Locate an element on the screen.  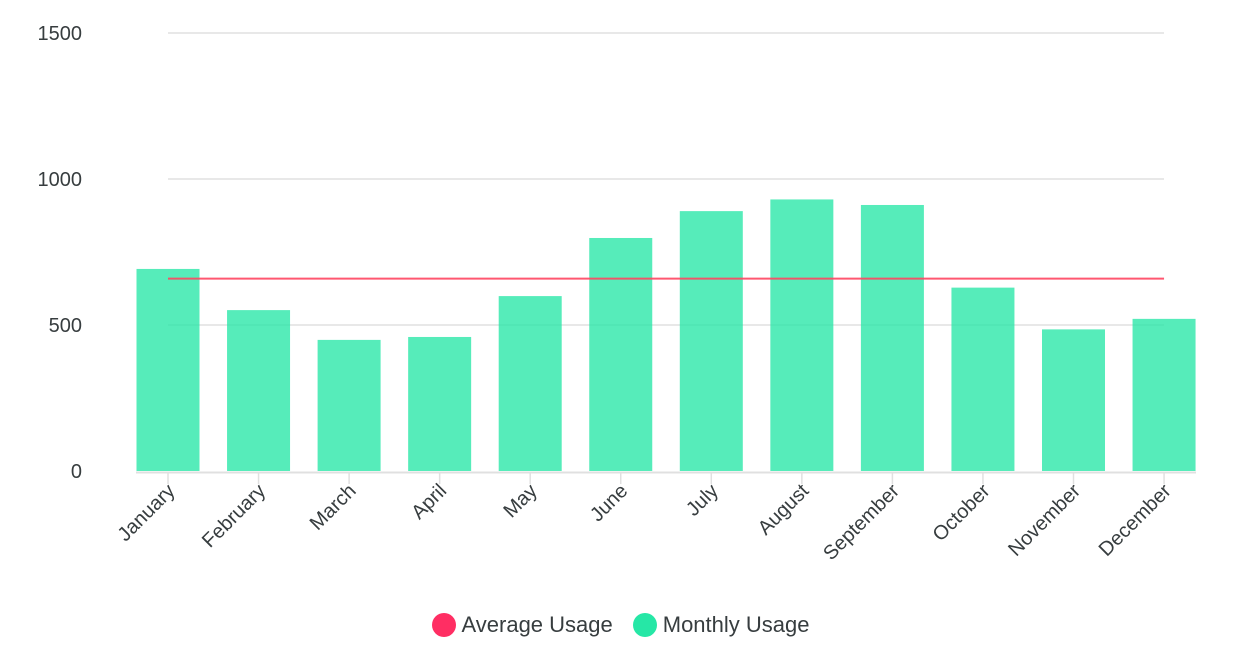
bar-june is located at coordinates (621, 354).